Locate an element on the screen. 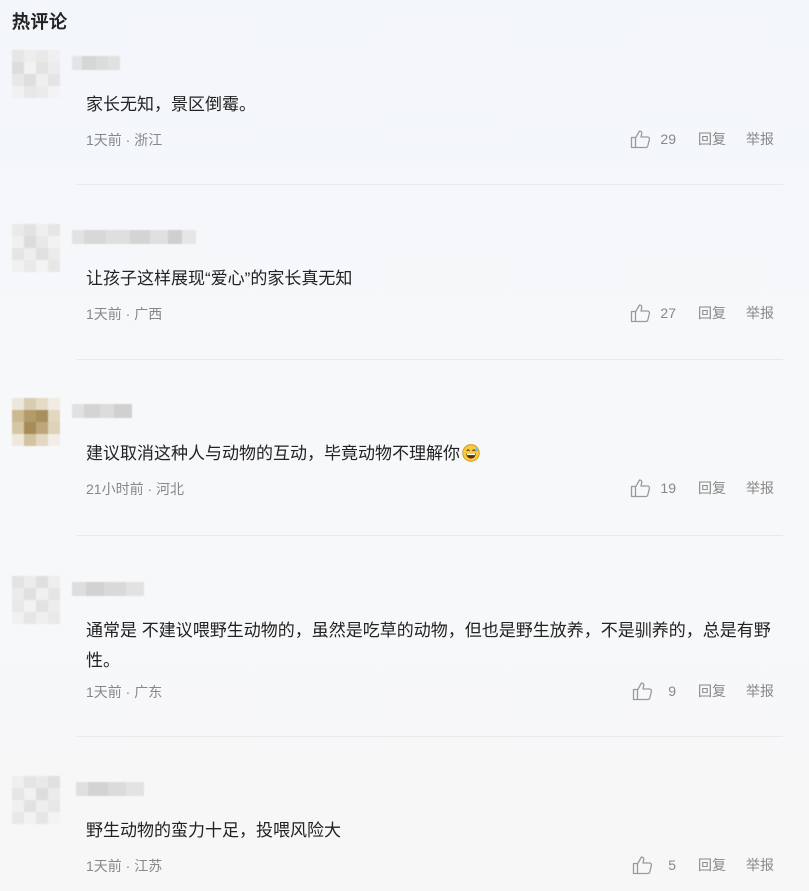  comment-time-location: 21小时前 · 河北 is located at coordinates (135, 489).